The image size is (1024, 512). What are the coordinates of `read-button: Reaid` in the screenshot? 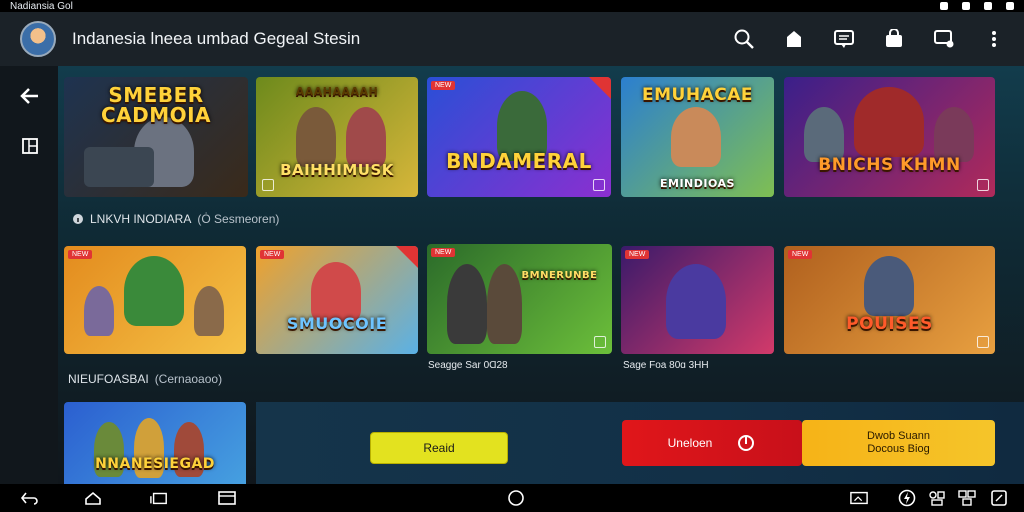 It's located at (439, 448).